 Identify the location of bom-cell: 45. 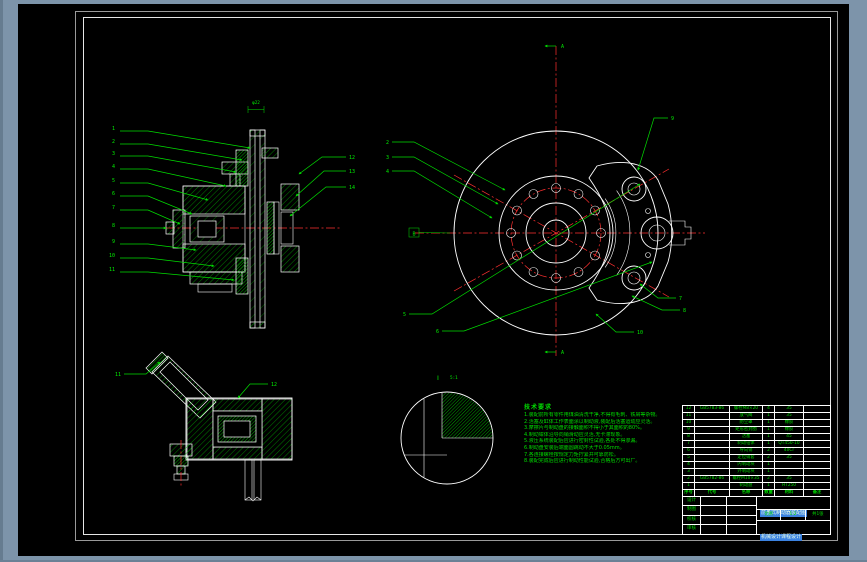
(789, 437).